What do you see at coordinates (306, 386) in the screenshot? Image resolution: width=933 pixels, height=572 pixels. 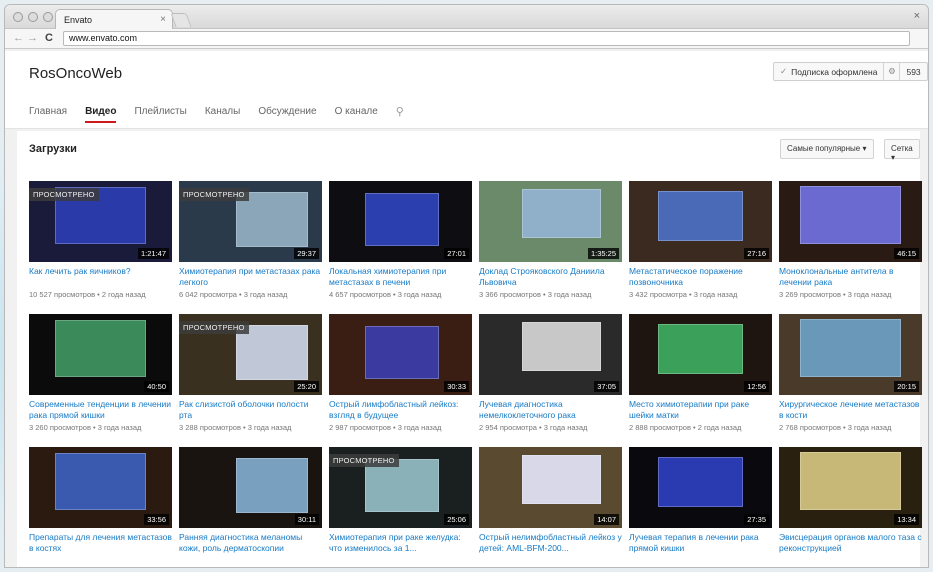 I see `duration-badge: 25:20` at bounding box center [306, 386].